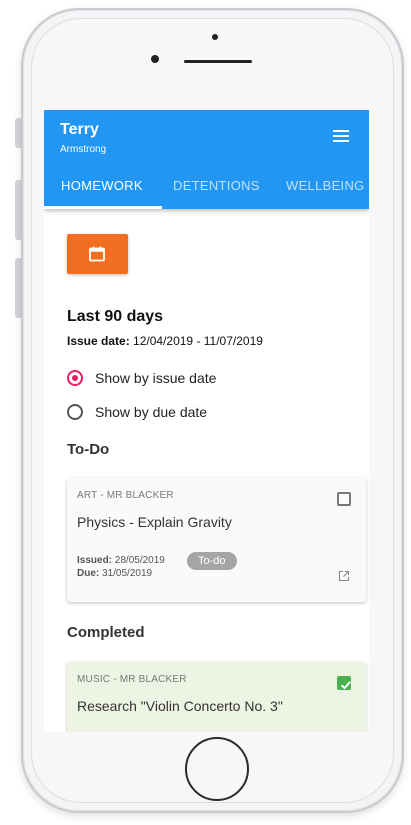 The height and width of the screenshot is (825, 411). I want to click on issue-date-range: Issue date: 12/04/2019 - 11/07/2019, so click(165, 341).